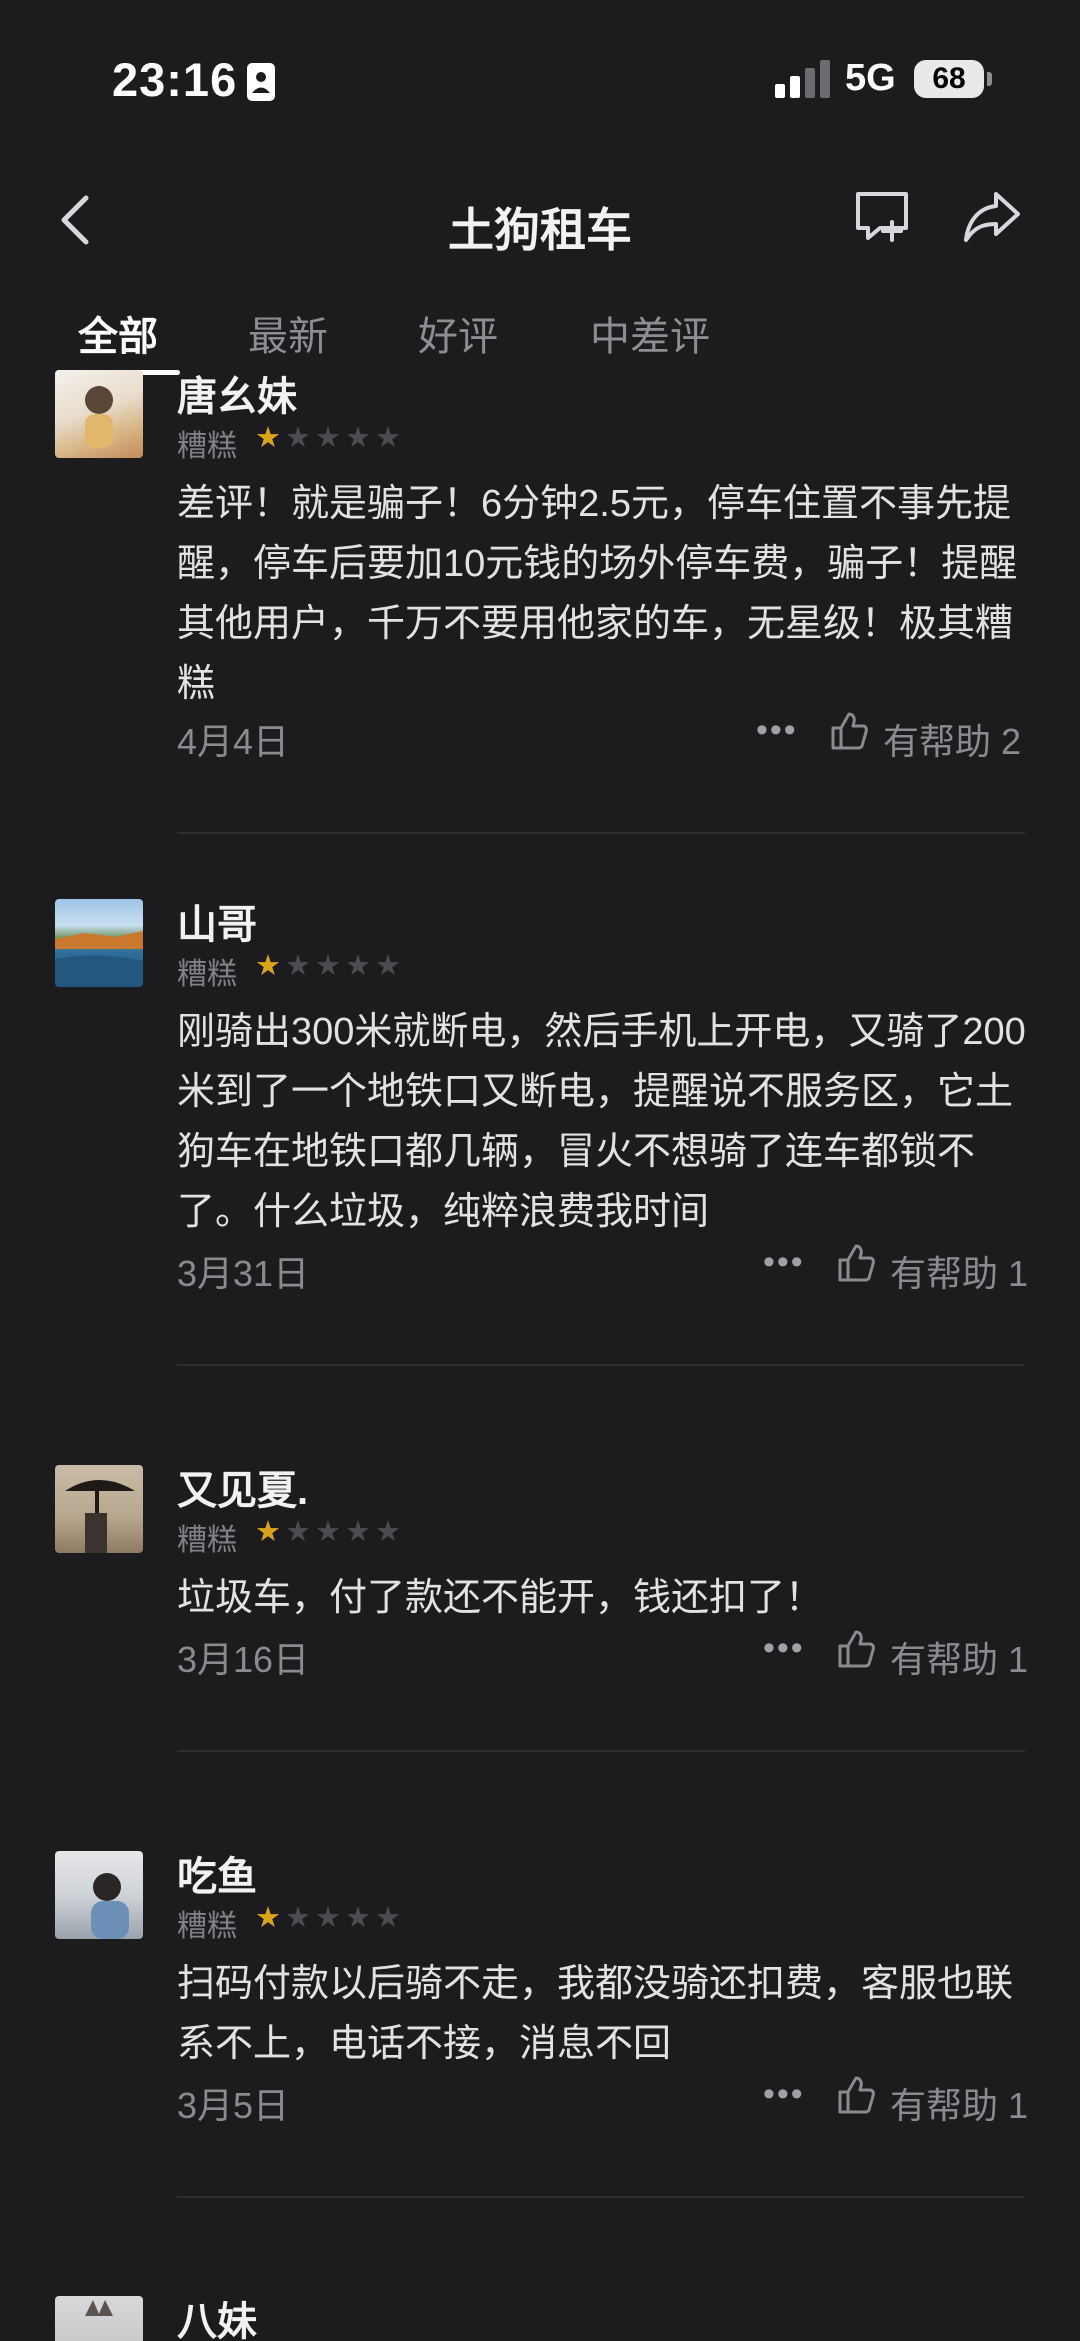 The height and width of the screenshot is (2341, 1080). Describe the element at coordinates (882, 216) in the screenshot. I see `add-comment-icon` at that location.